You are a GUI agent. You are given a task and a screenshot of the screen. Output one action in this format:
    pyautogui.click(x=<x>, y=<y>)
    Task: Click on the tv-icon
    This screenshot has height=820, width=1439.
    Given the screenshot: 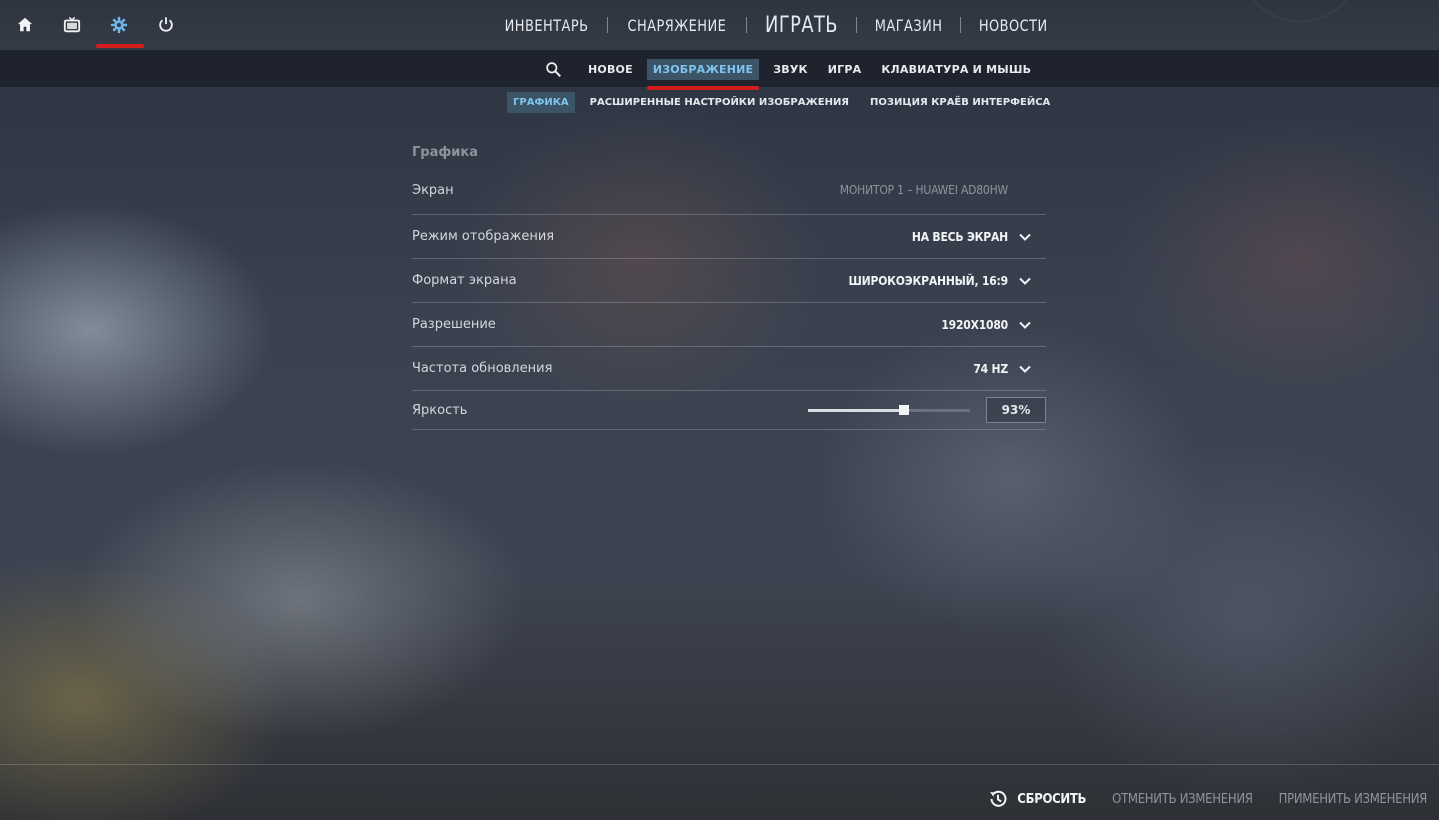 What is the action you would take?
    pyautogui.click(x=72, y=25)
    